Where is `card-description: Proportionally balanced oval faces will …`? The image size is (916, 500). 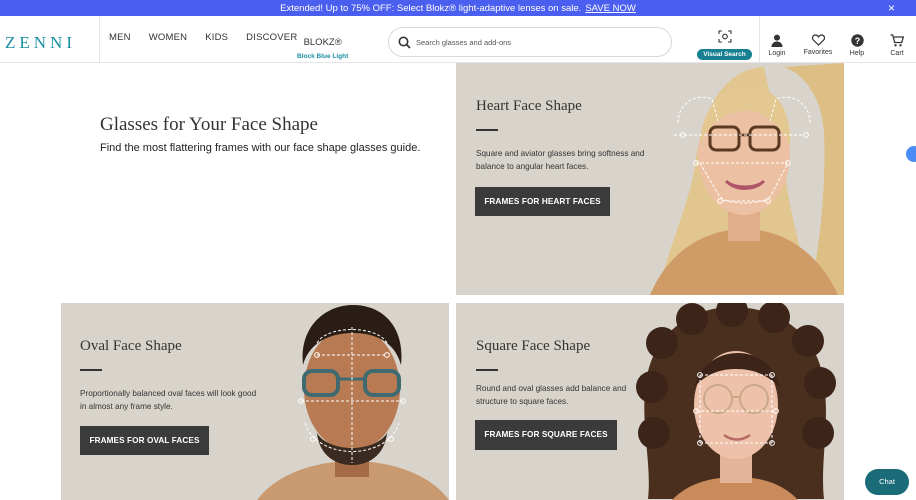 card-description: Proportionally balanced oval faces will … is located at coordinates (168, 400).